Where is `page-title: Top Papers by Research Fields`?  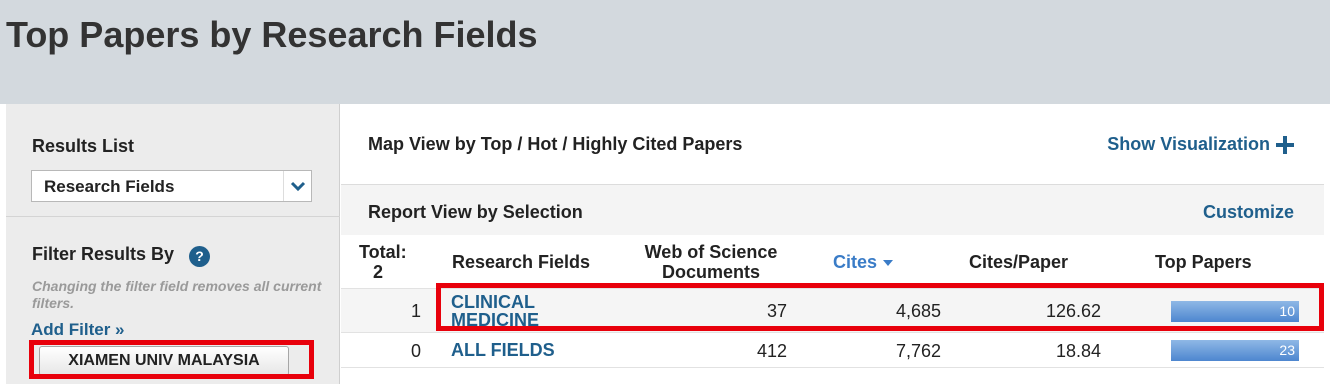 page-title: Top Papers by Research Fields is located at coordinates (272, 34).